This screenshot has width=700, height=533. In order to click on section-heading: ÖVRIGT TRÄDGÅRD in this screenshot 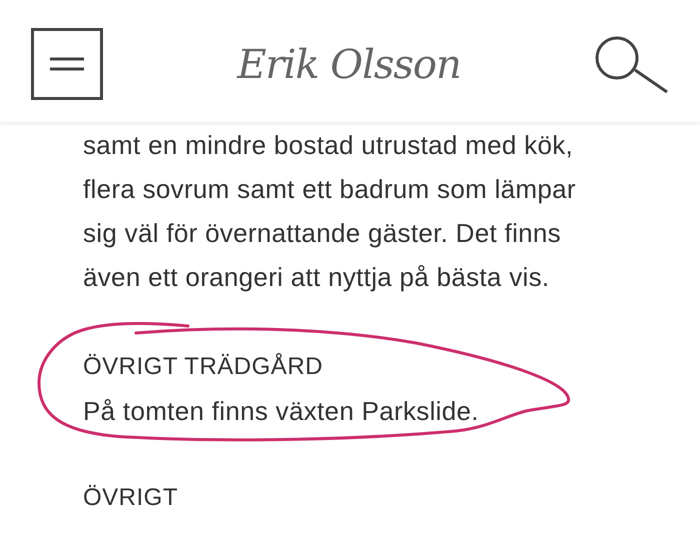, I will do `click(203, 367)`.